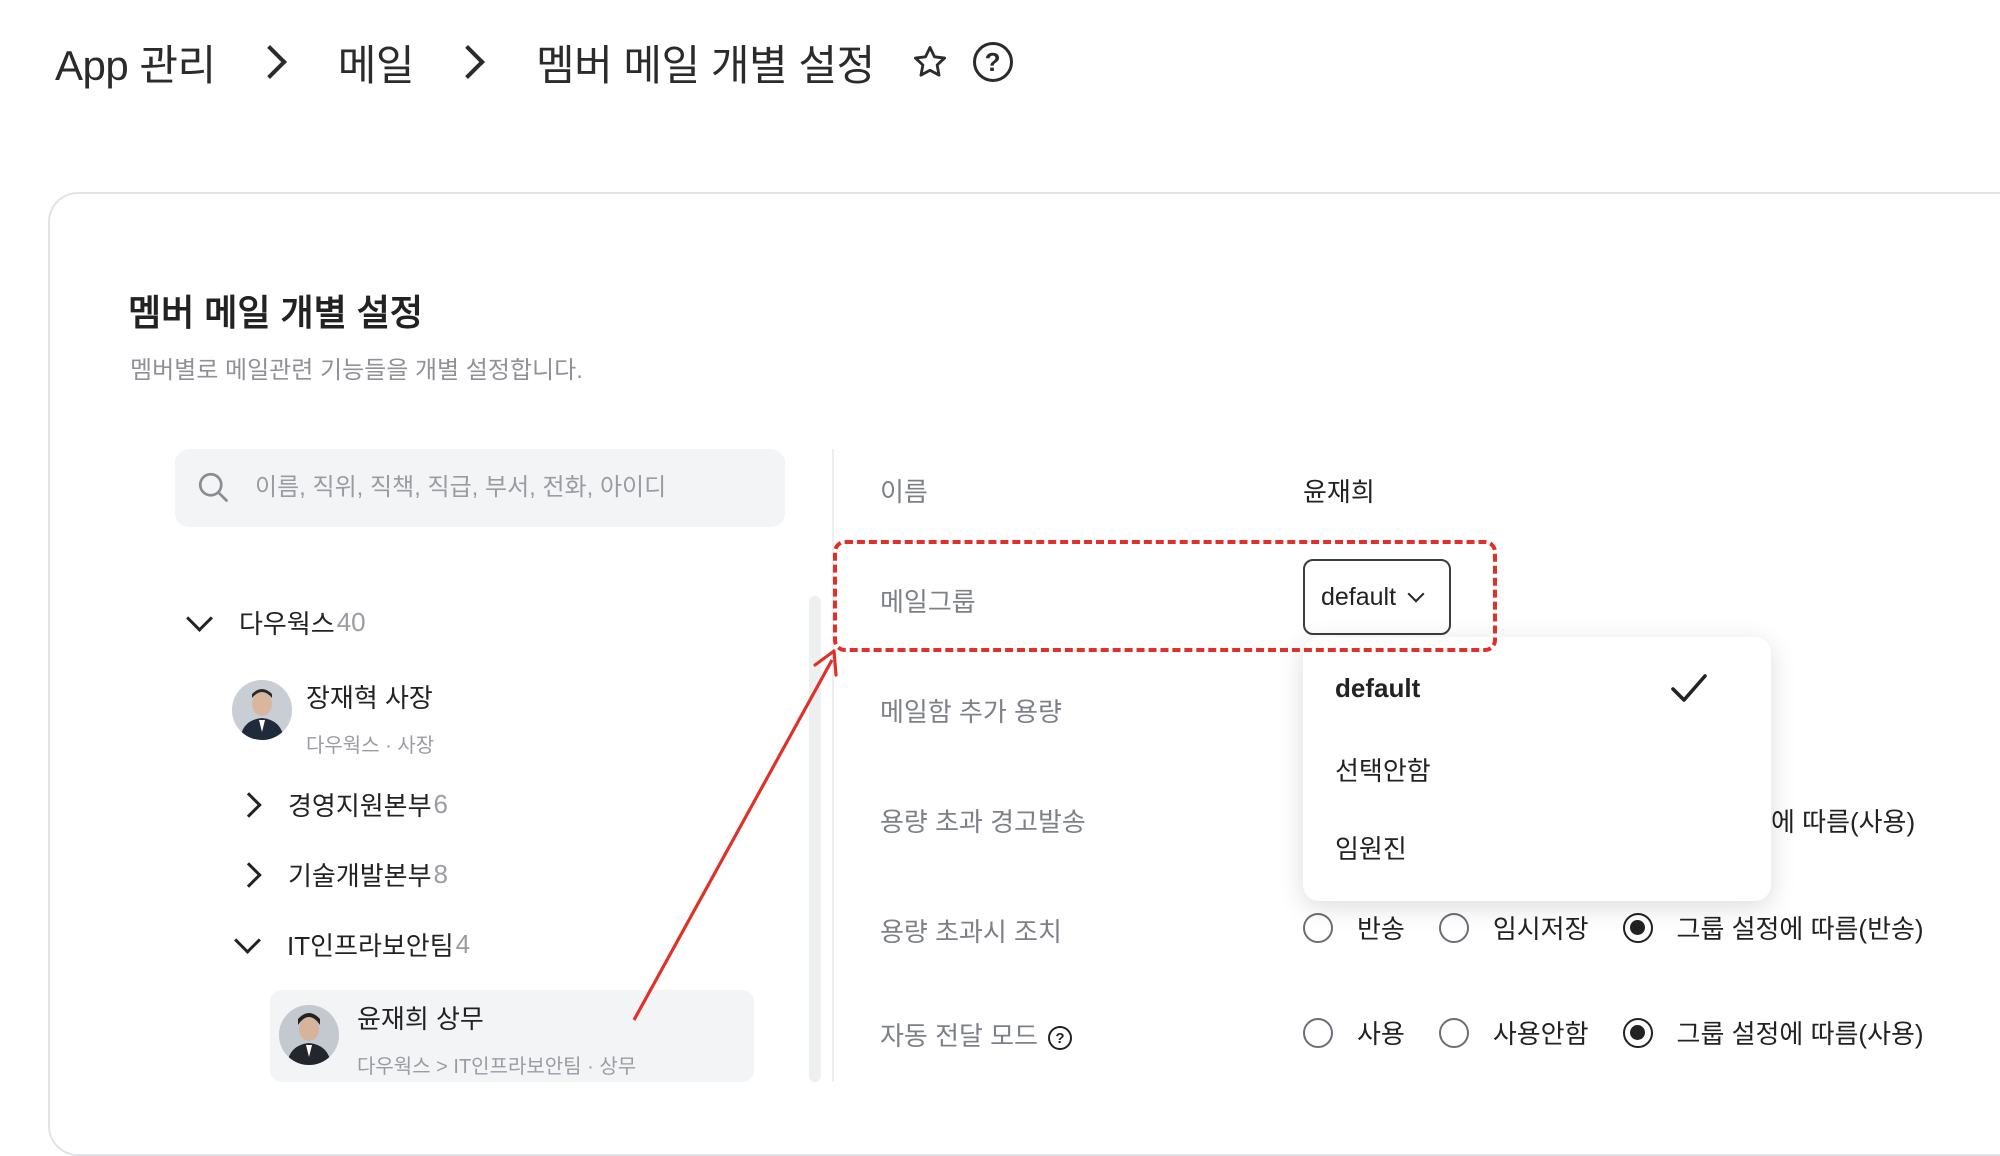 The width and height of the screenshot is (2000, 1156). I want to click on breadcrumb: App 관리 메일 멤버 메일 개별 설정 ?, so click(534, 62).